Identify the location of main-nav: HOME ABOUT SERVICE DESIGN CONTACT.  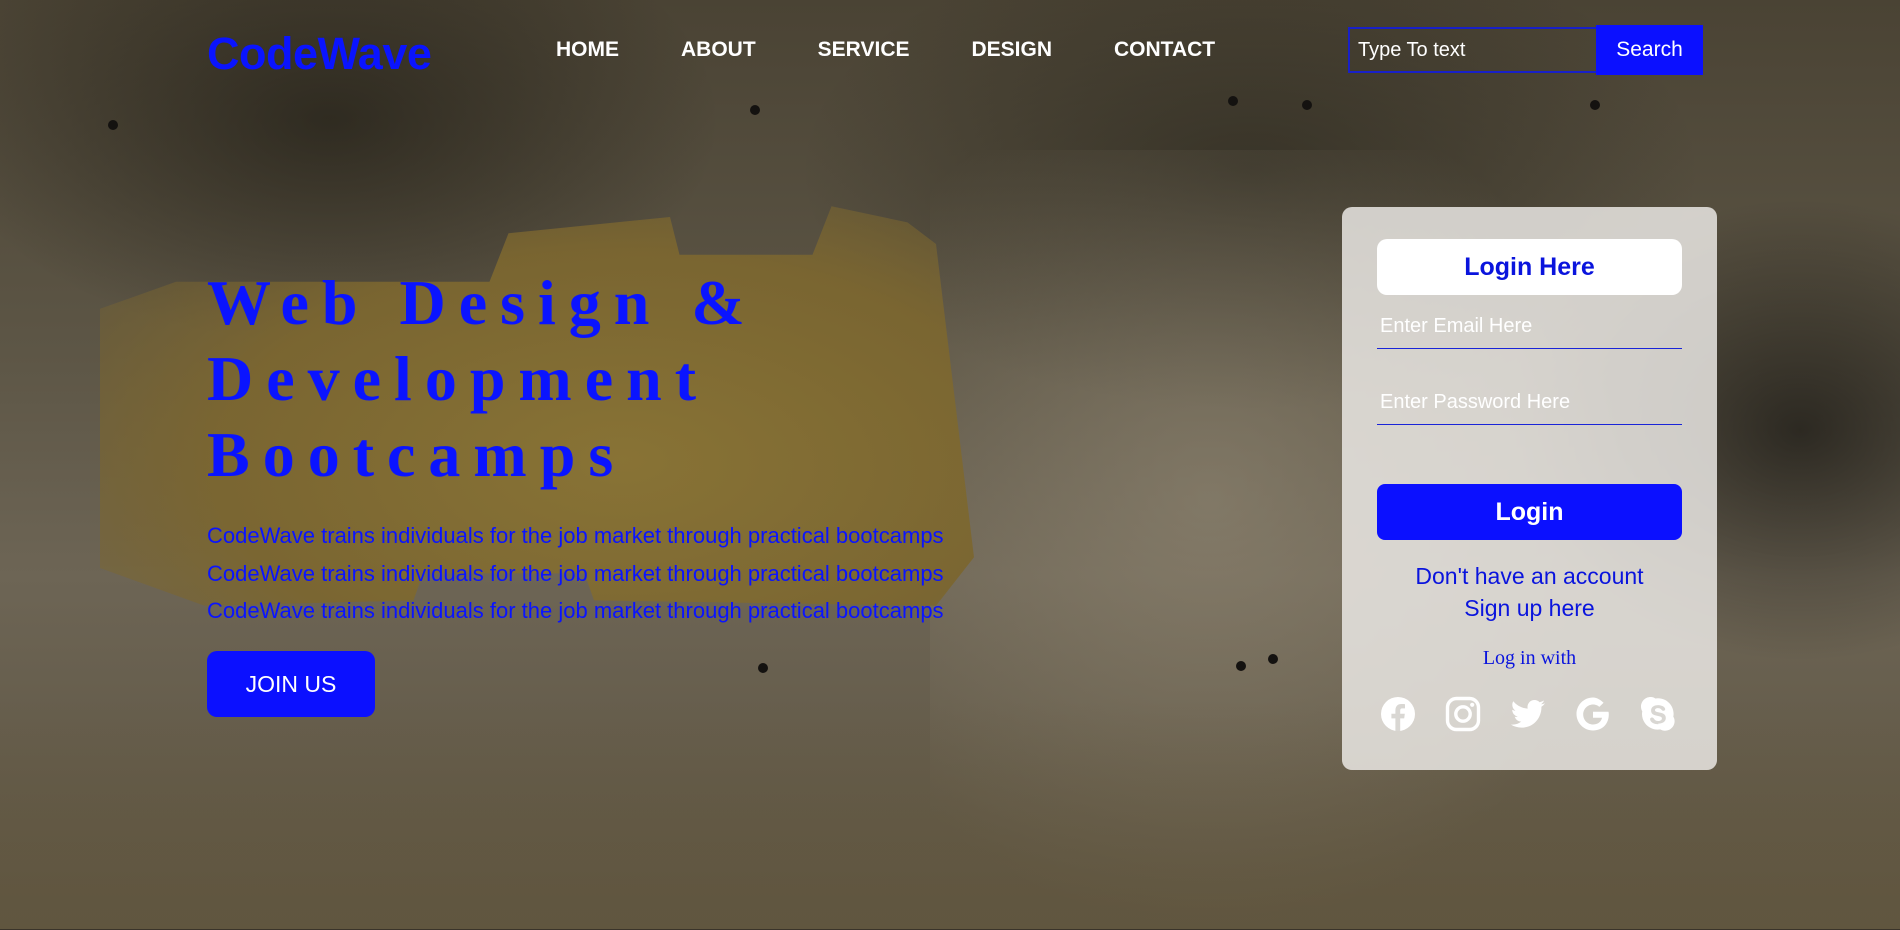
(916, 50).